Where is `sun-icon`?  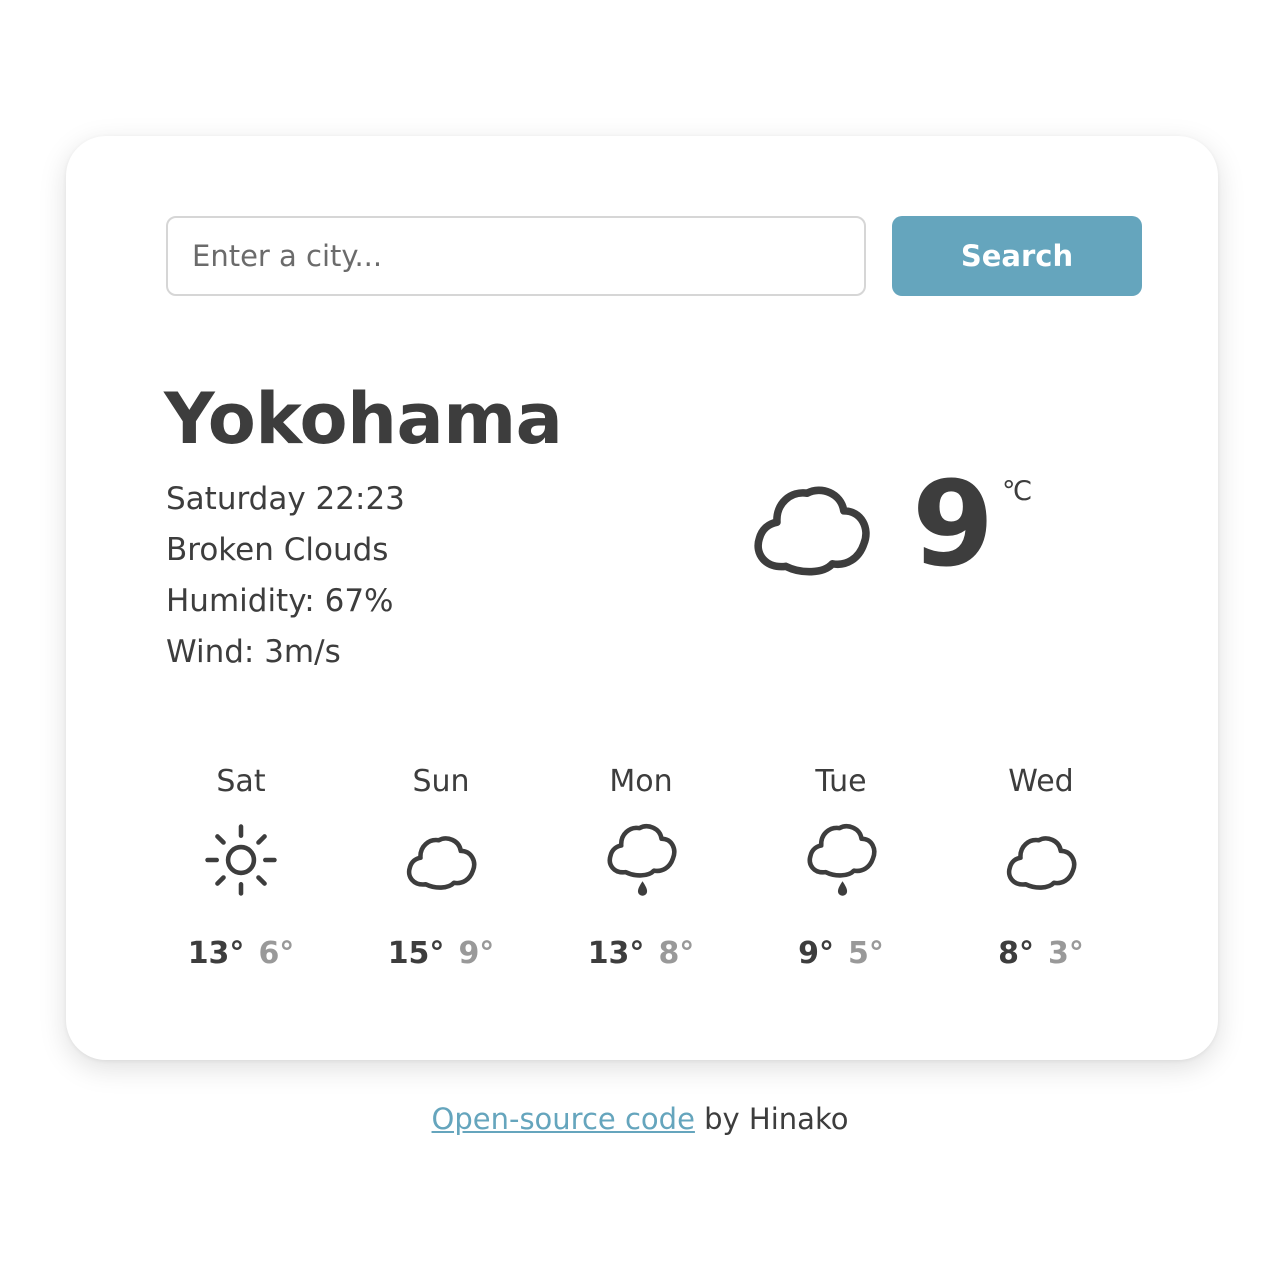
sun-icon is located at coordinates (241, 860).